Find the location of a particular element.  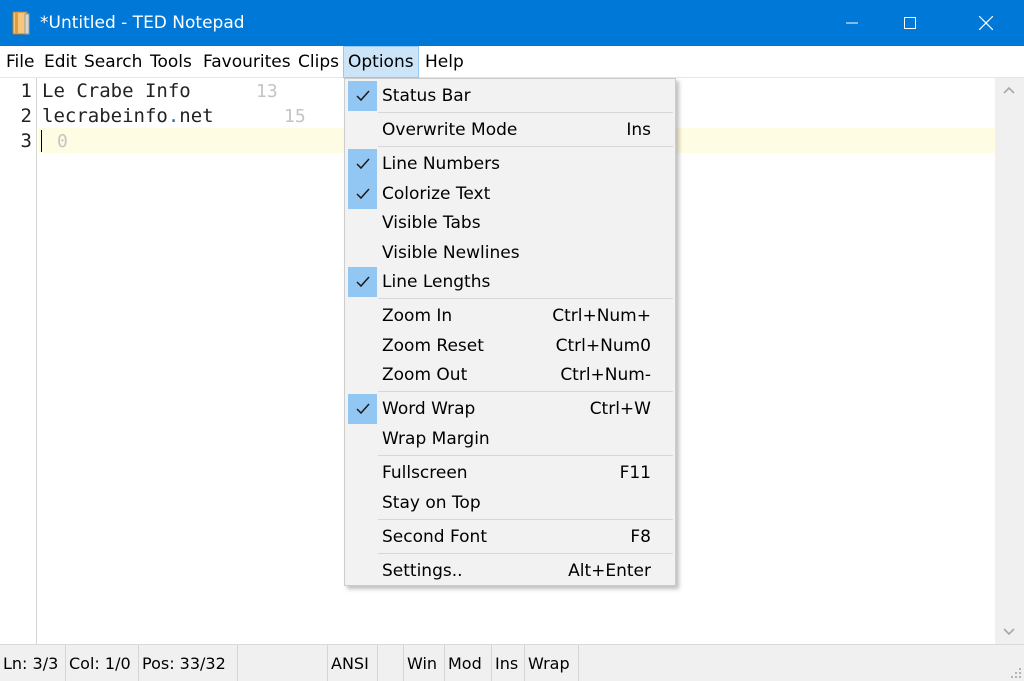

menu-item-label: Visible Tabs is located at coordinates (431, 223).